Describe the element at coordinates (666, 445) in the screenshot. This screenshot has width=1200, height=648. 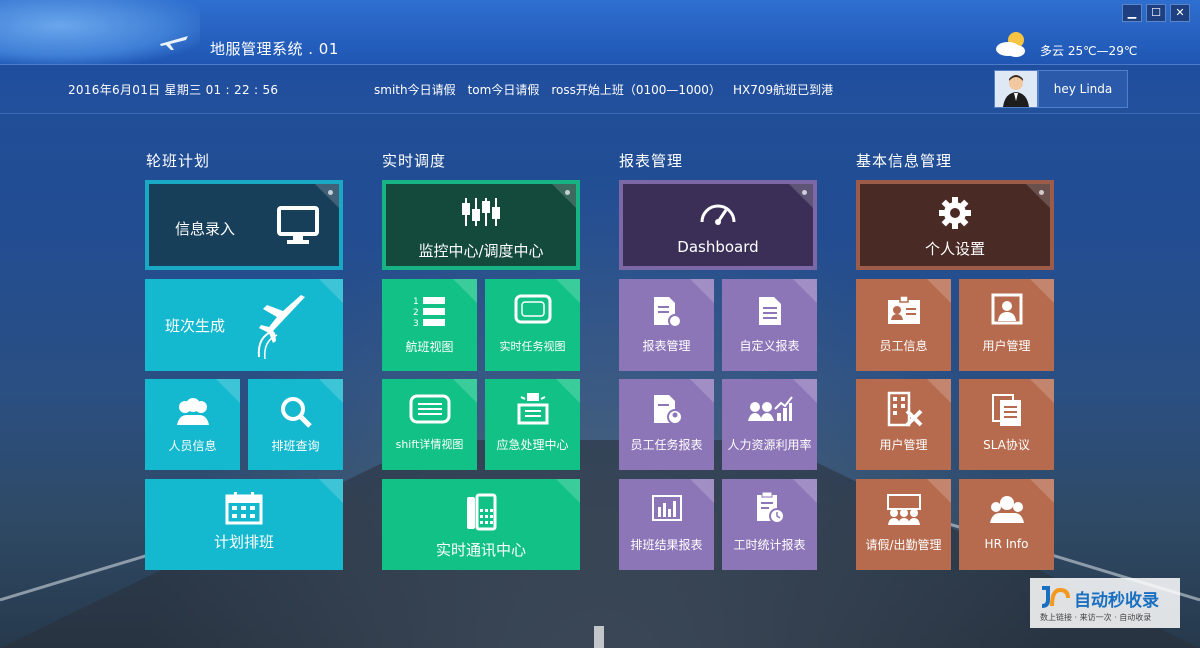
I see `tile-label: 员工任务报表` at that location.